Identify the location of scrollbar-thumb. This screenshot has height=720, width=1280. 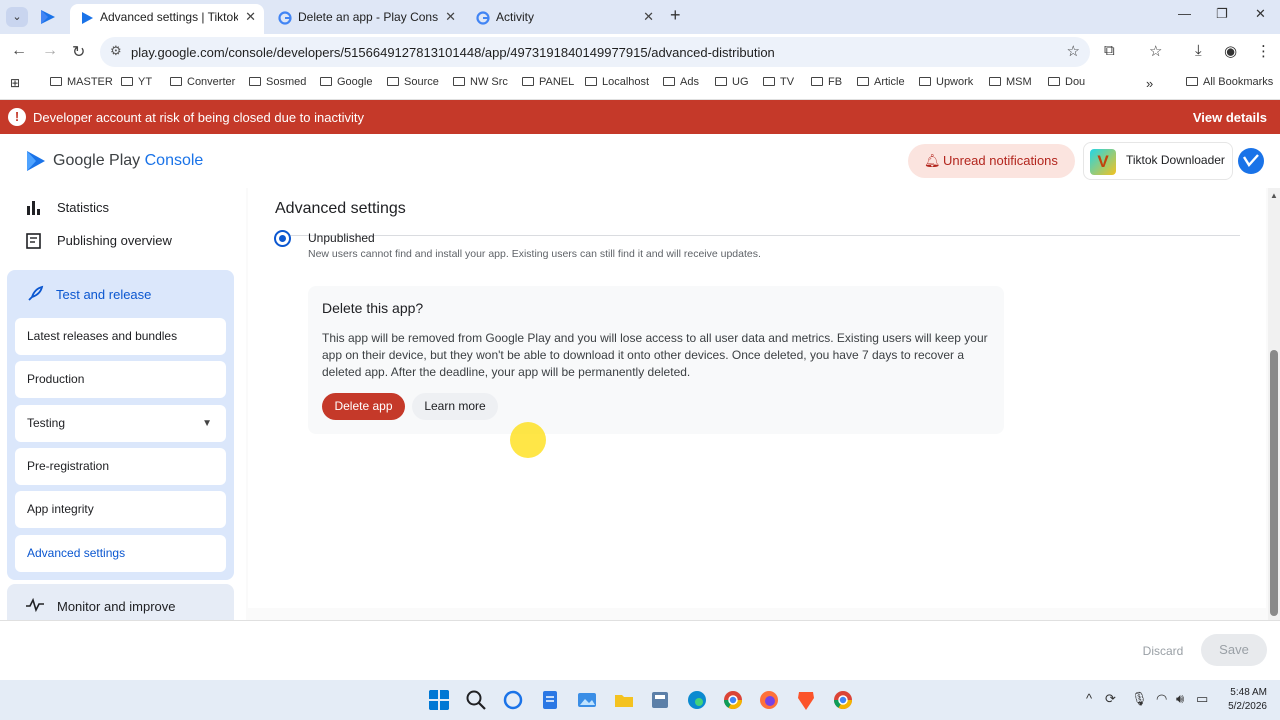
(1274, 483).